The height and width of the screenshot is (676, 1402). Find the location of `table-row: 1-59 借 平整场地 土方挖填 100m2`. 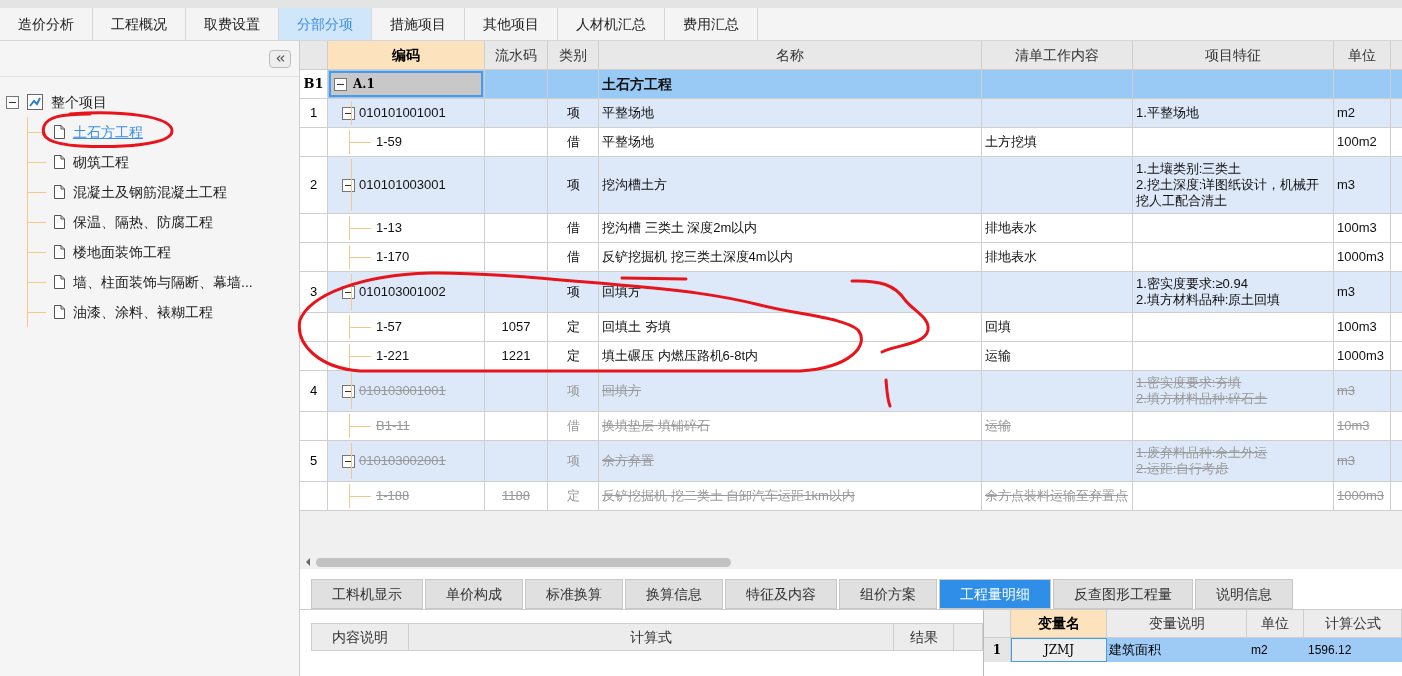

table-row: 1-59 借 平整场地 土方挖填 100m2 is located at coordinates (851, 142).